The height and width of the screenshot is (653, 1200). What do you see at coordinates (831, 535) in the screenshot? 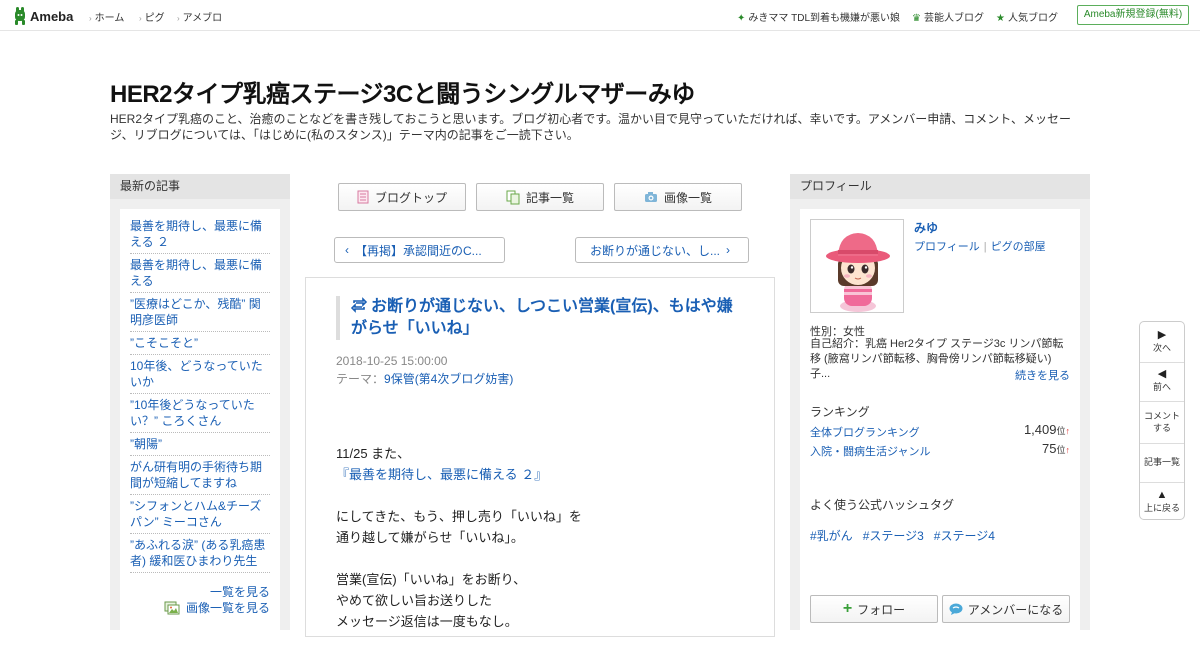
I see `hashtag-link: #乳がん` at bounding box center [831, 535].